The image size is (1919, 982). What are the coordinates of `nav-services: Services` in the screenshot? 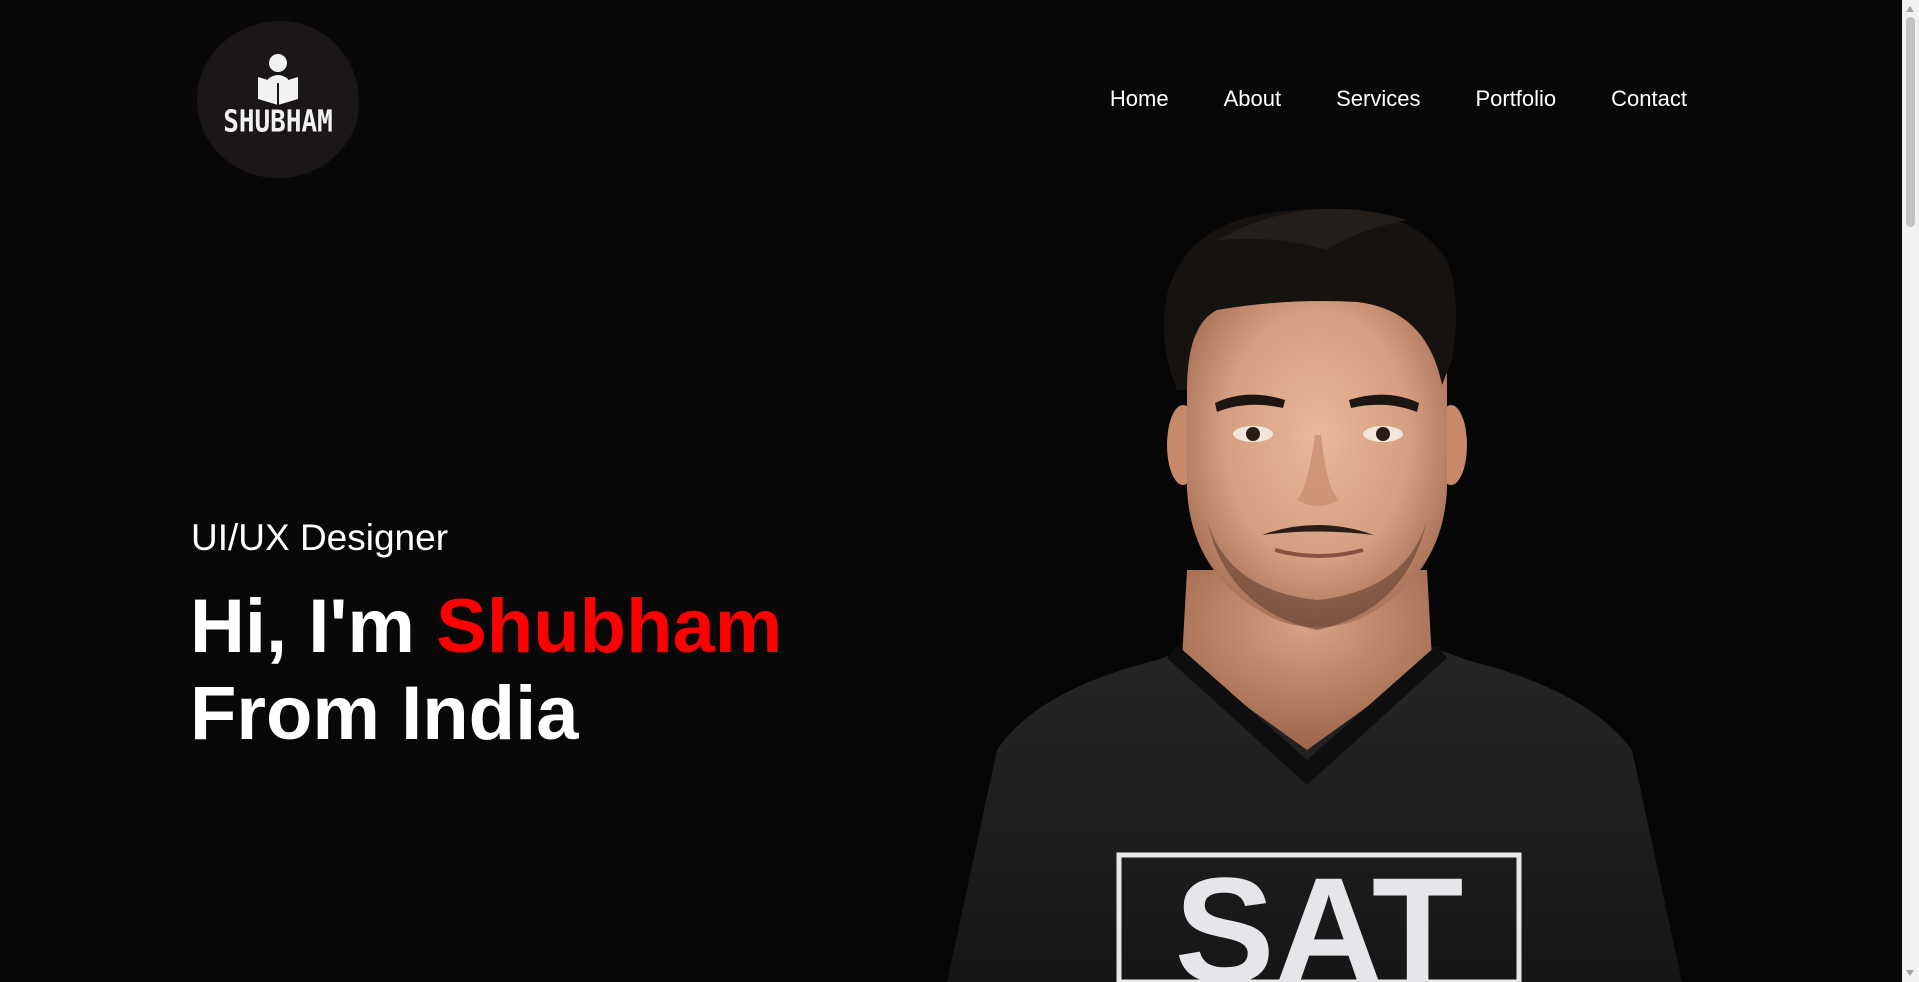 It's located at (1378, 99).